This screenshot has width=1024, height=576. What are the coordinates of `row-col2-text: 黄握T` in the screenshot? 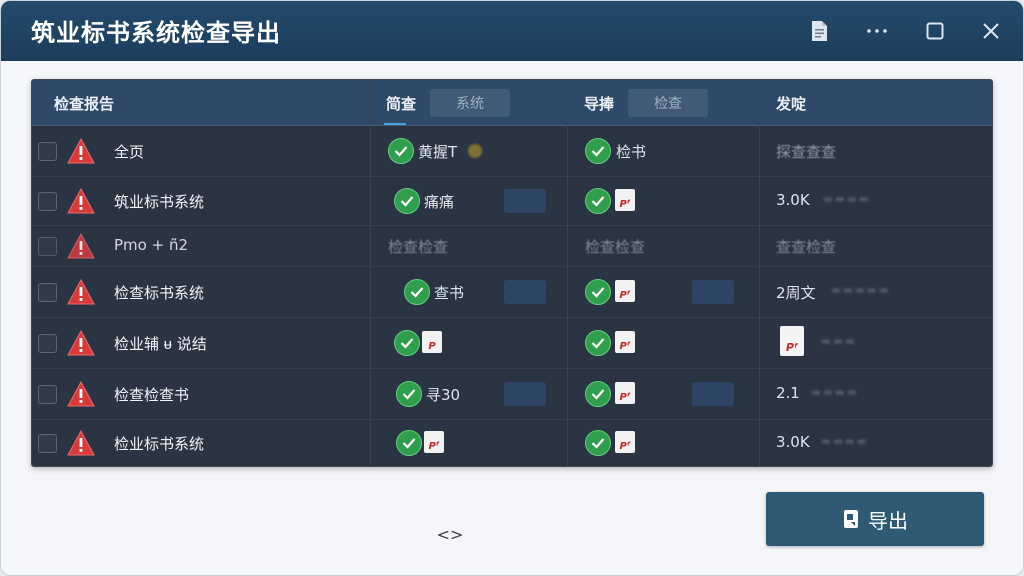 It's located at (438, 152).